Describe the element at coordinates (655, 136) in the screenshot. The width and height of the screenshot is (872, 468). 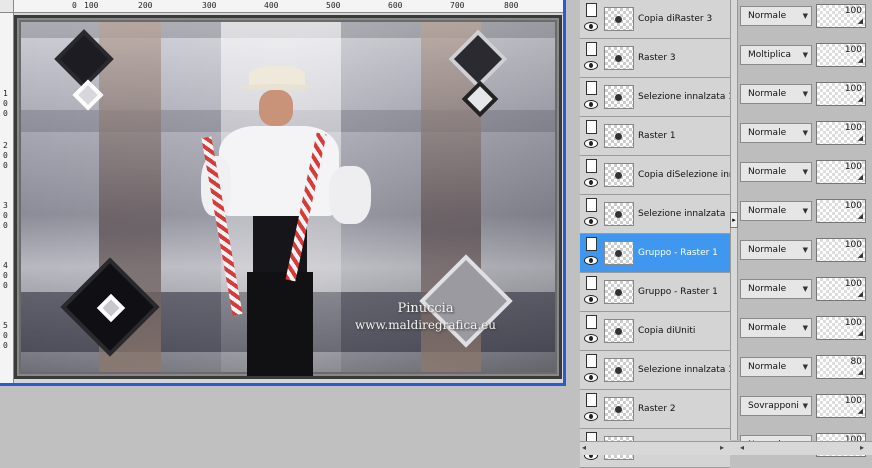
I see `layer-row: Raster 1` at that location.